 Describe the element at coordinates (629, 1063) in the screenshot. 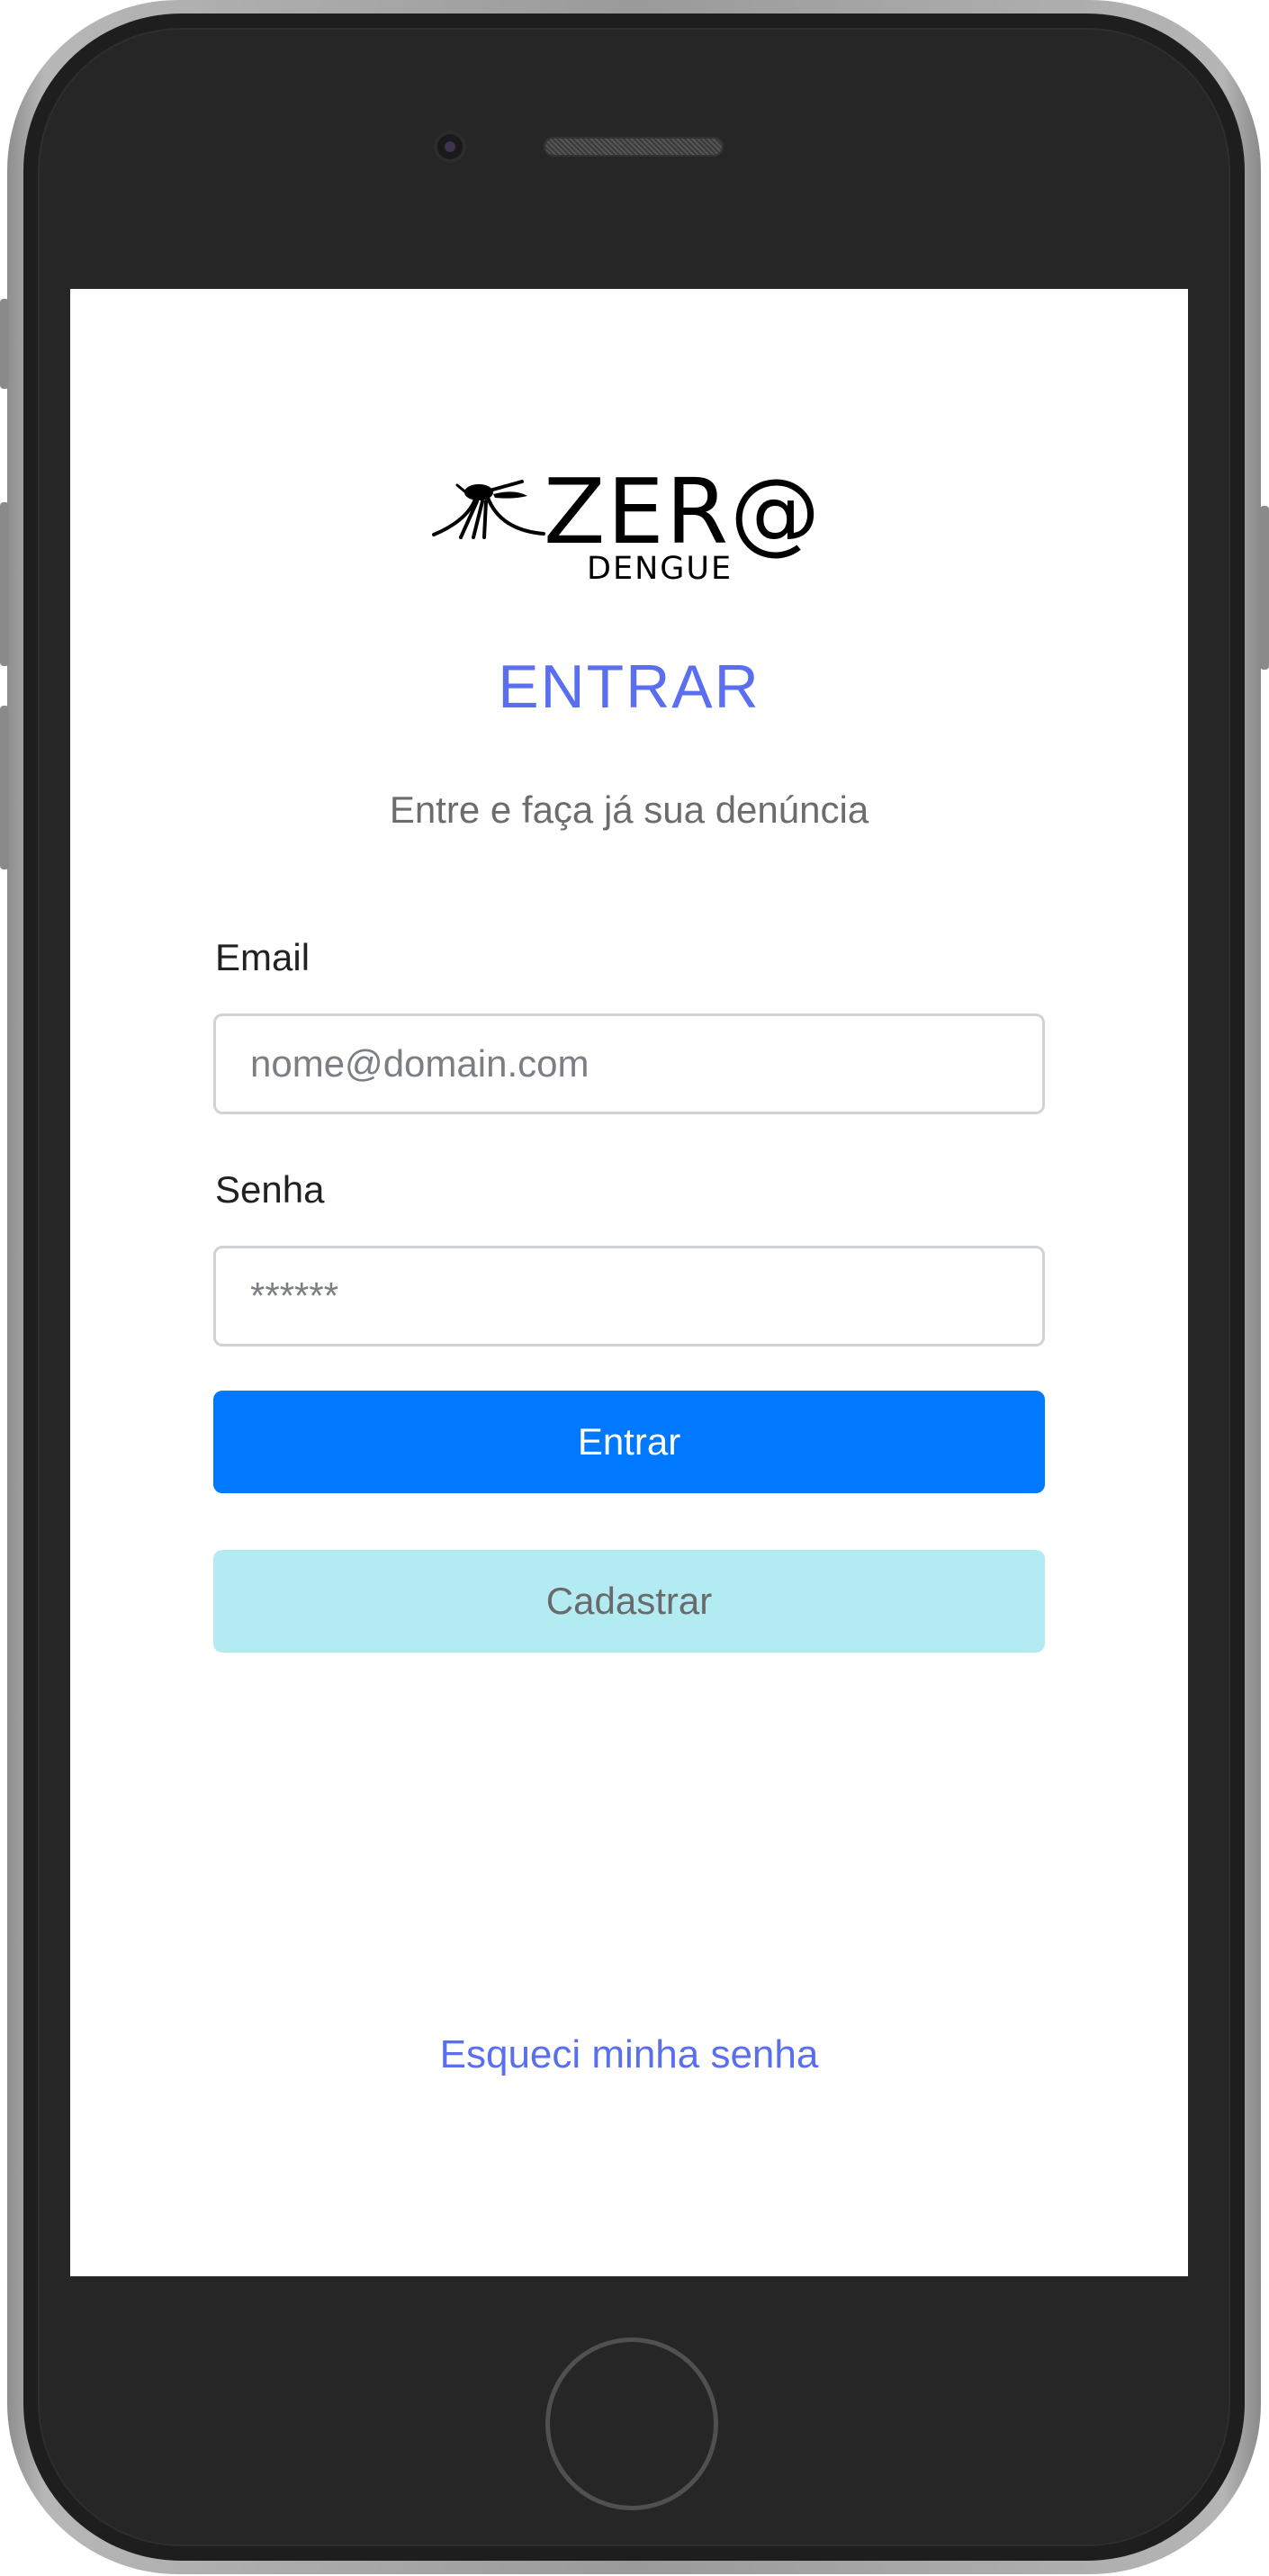

I see `email-field` at that location.